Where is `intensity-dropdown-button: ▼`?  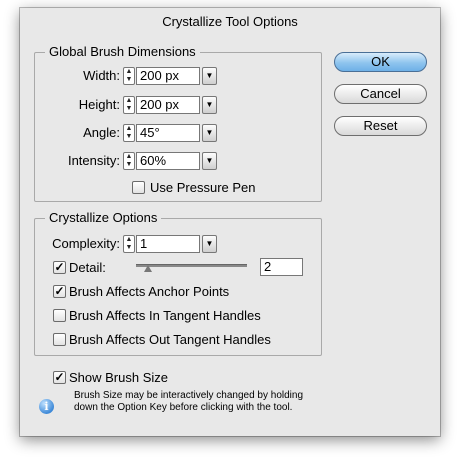 intensity-dropdown-button: ▼ is located at coordinates (209, 161).